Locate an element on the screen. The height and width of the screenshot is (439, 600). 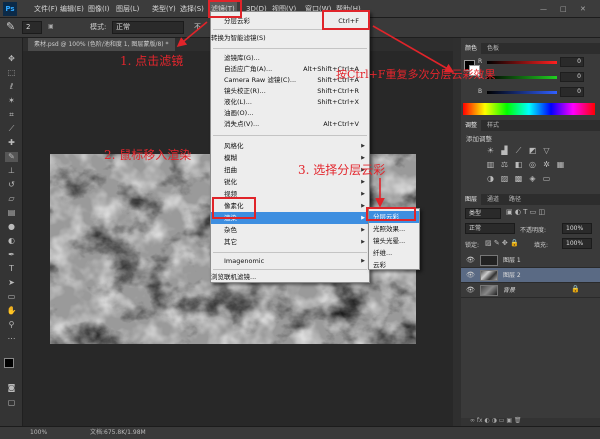
annotation-tip: 按Ctrl+F重复多次分层云彩效果 is located at coordinates (416, 74).